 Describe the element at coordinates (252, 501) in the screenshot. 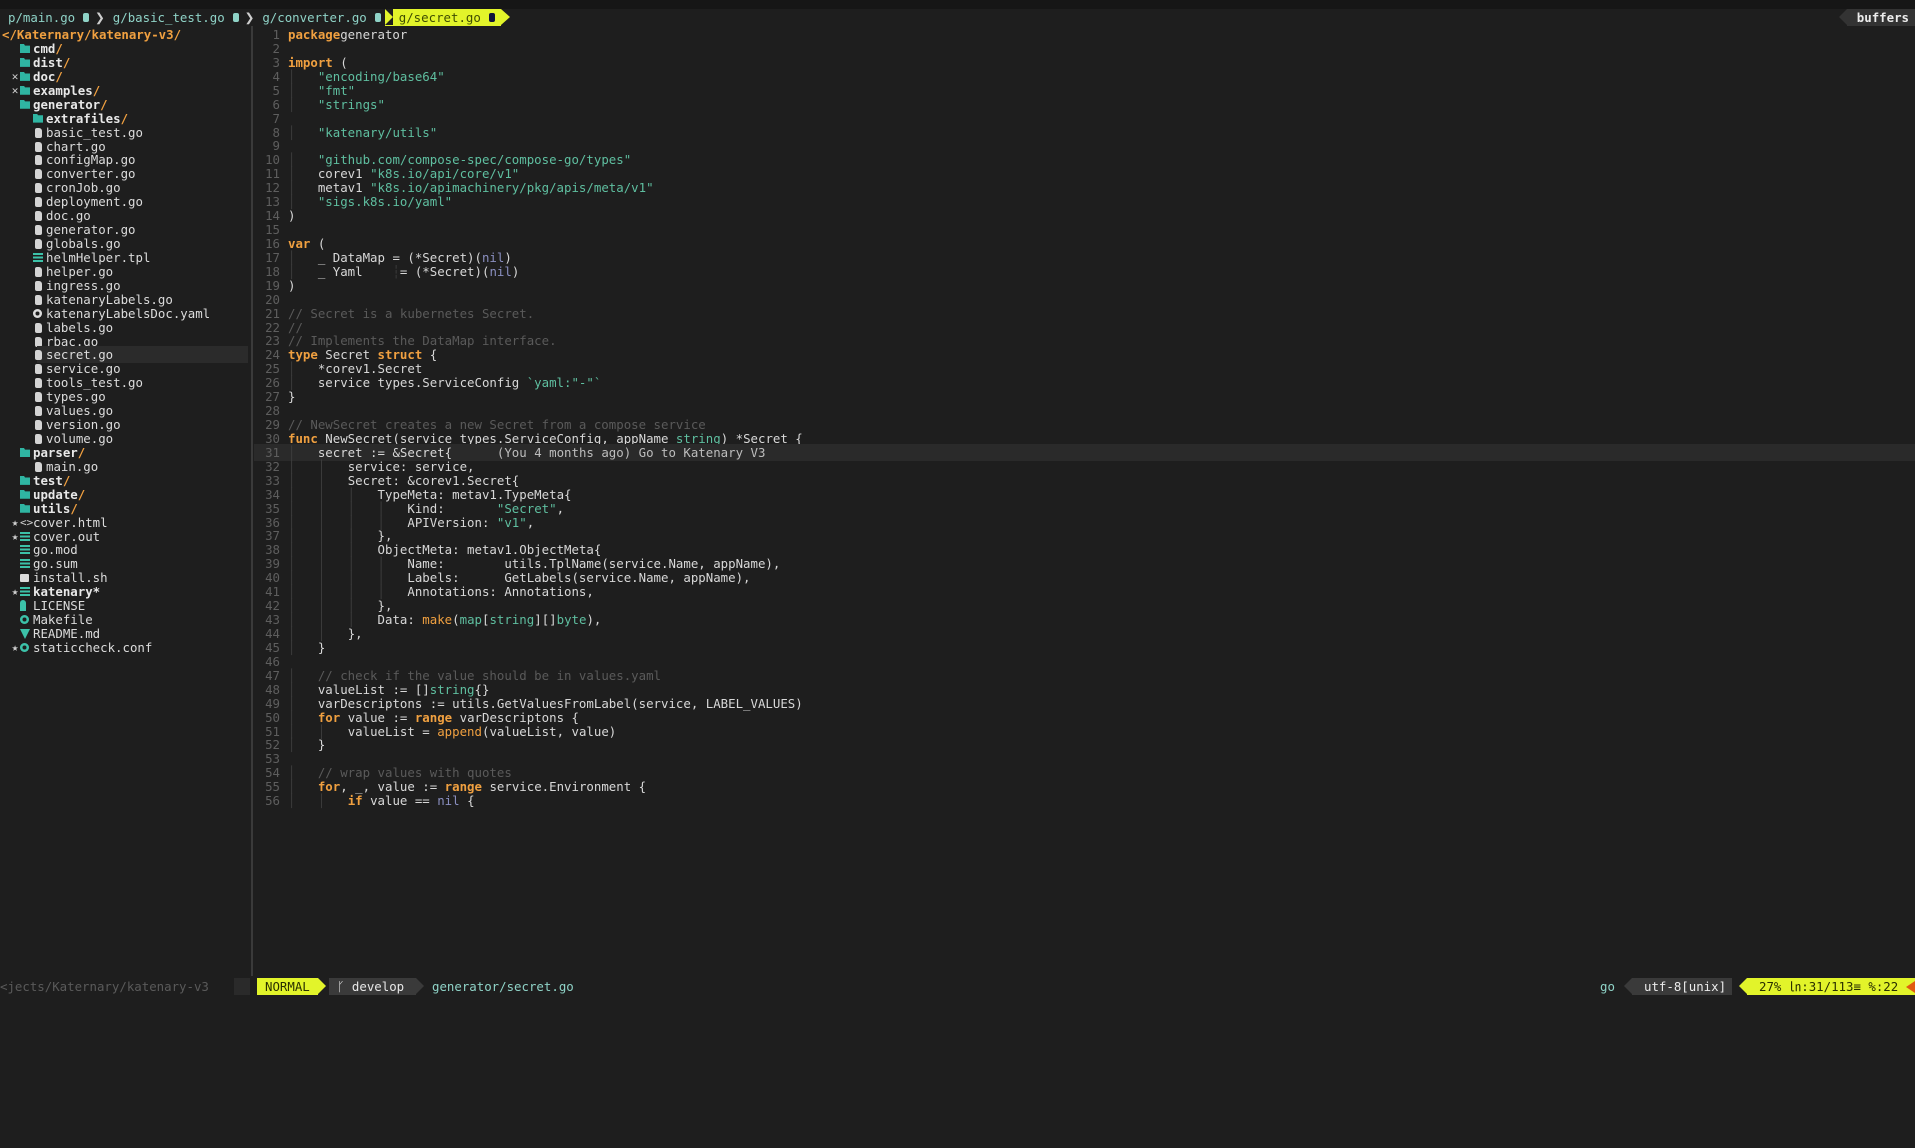

I see `split-divider` at that location.